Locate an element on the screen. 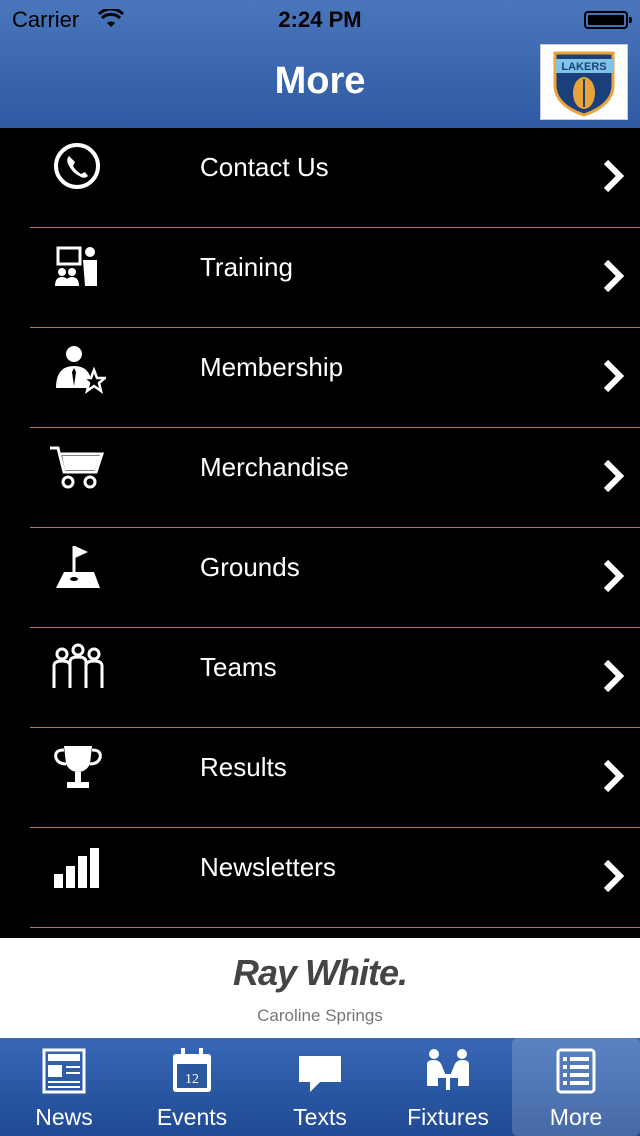 This screenshot has height=1136, width=640. lakers-logo-icon: LAKERS is located at coordinates (584, 84).